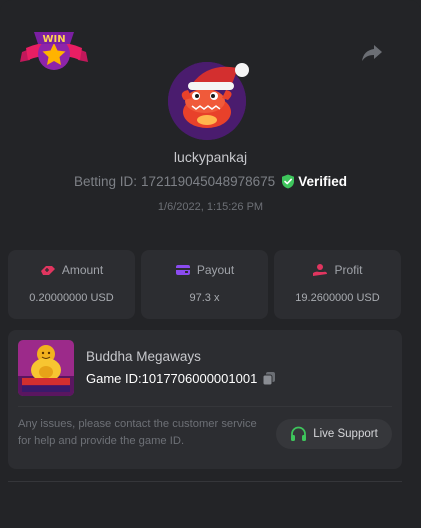 Image resolution: width=421 pixels, height=528 pixels. What do you see at coordinates (337, 298) in the screenshot?
I see `stat-profit-value: 19.2600000 USD` at bounding box center [337, 298].